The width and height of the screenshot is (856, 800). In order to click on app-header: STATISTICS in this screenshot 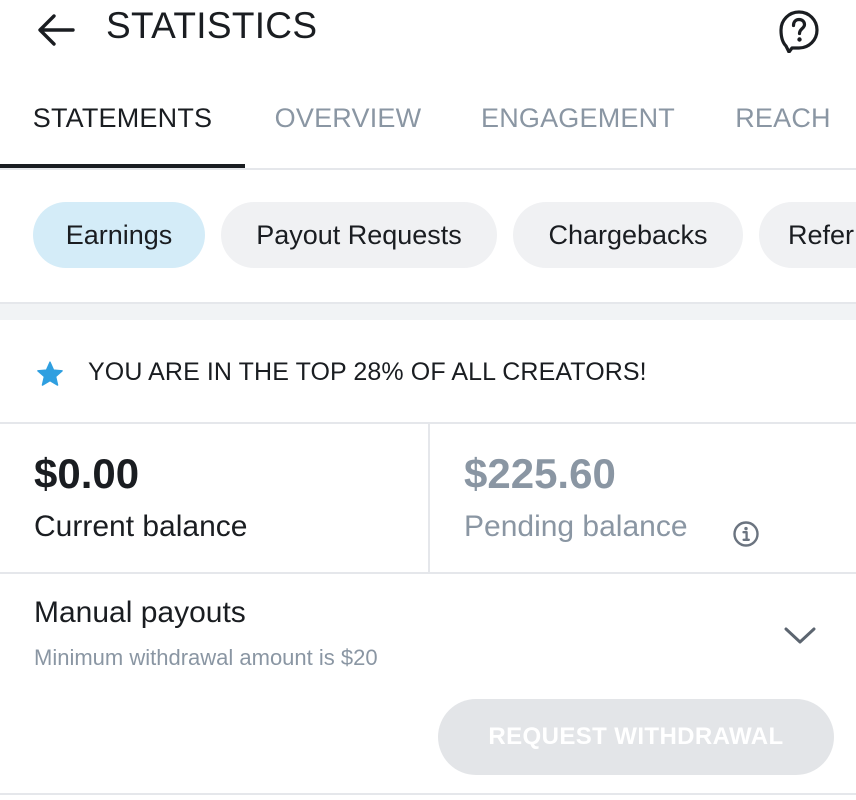, I will do `click(428, 30)`.